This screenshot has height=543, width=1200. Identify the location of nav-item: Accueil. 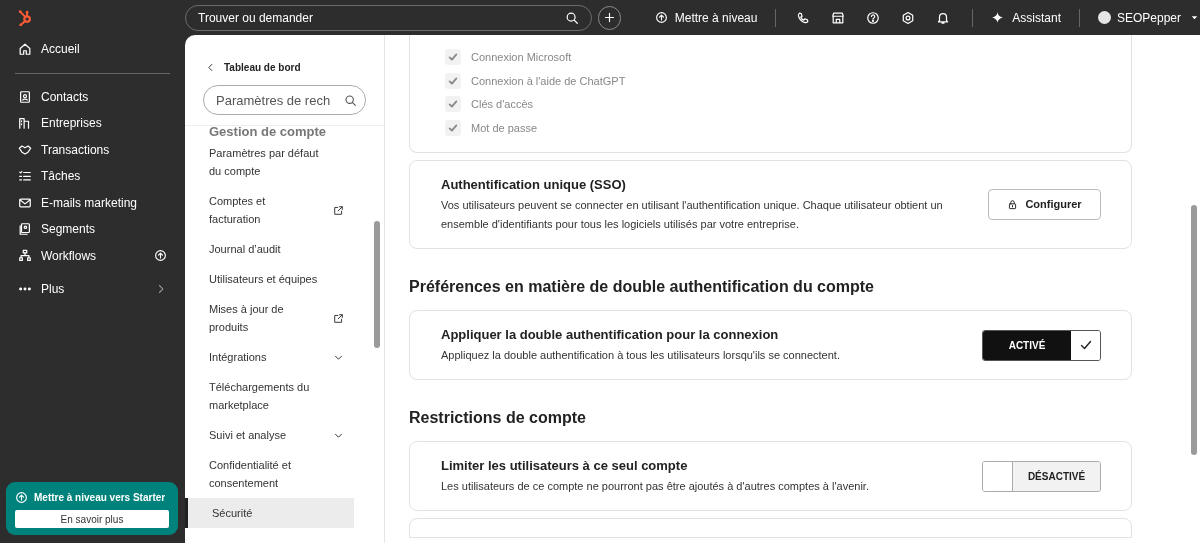
(92, 49).